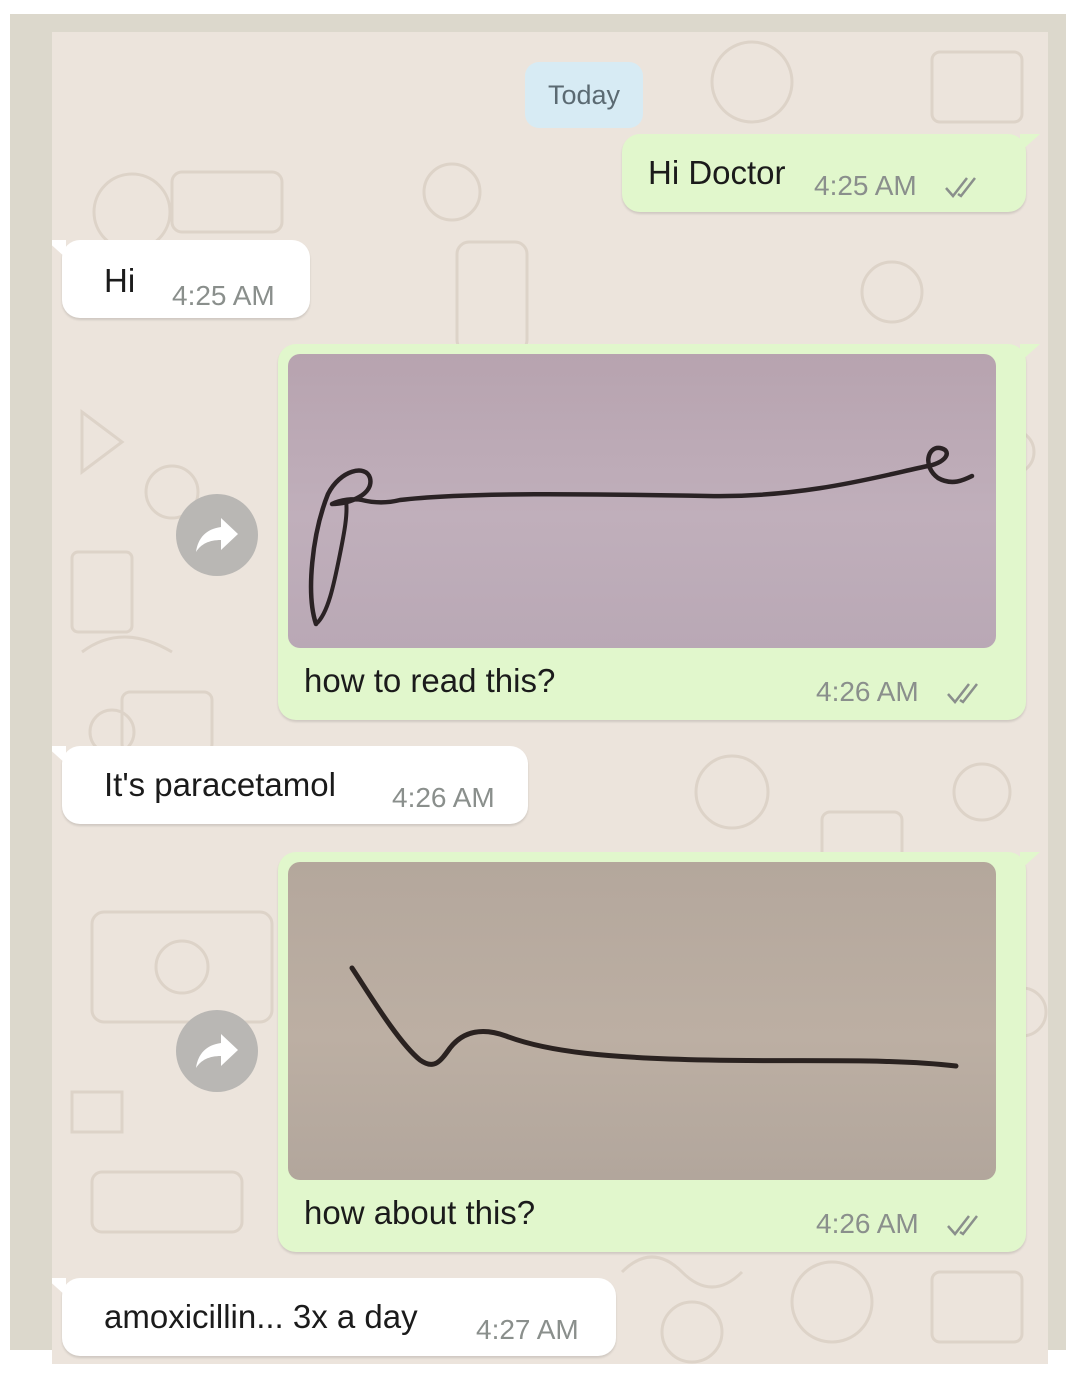  Describe the element at coordinates (527, 1329) in the screenshot. I see `message-time: 4:27 AM` at that location.